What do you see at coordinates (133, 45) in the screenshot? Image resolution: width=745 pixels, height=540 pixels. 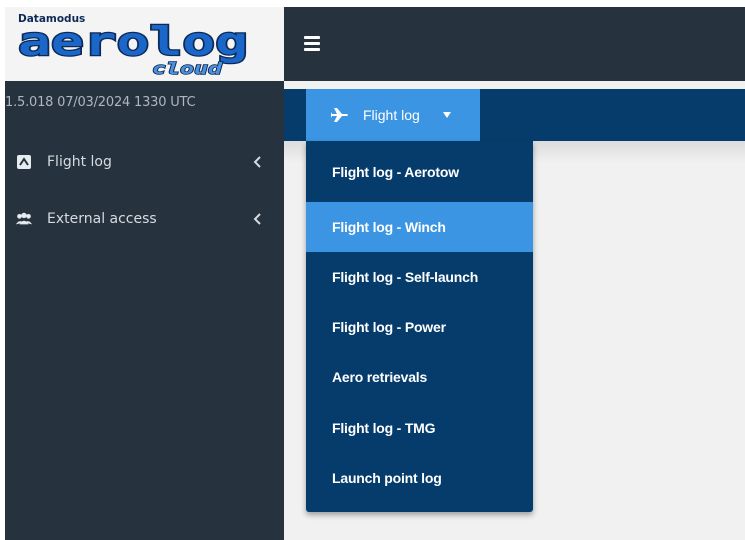 I see `aerolog-logo: Datamodus aerolog cloud` at bounding box center [133, 45].